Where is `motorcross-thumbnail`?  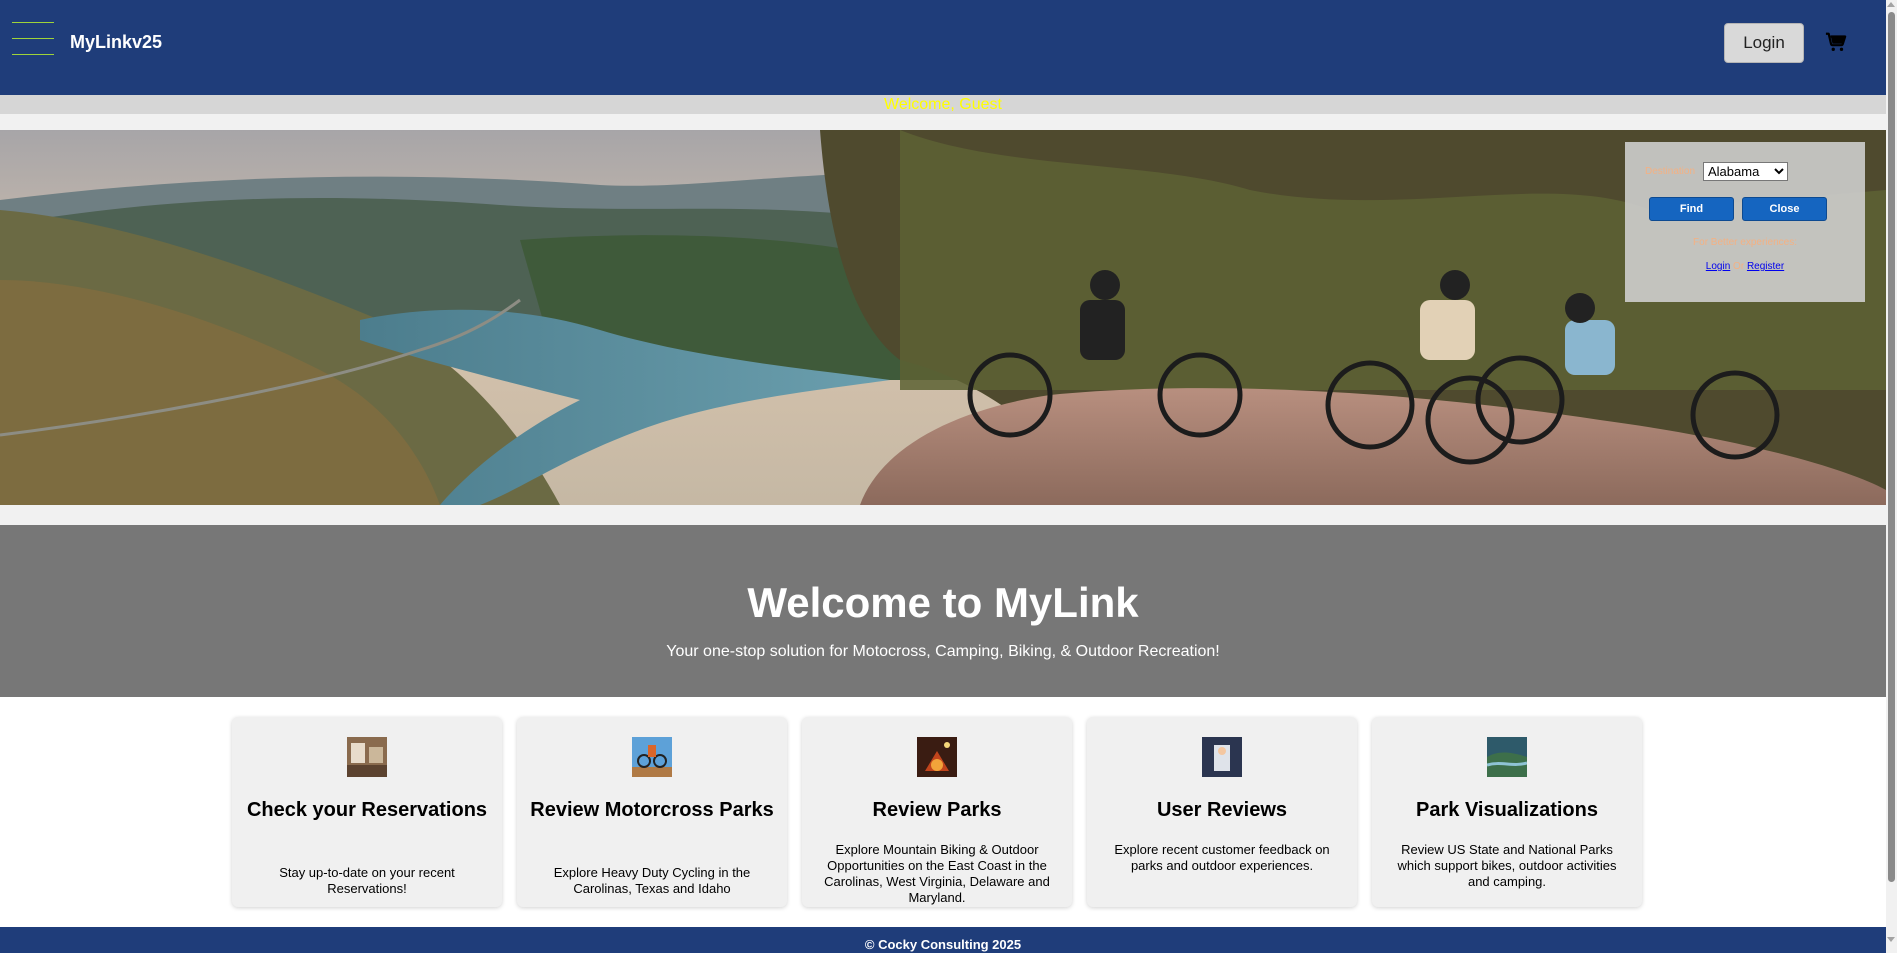
motorcross-thumbnail is located at coordinates (652, 757).